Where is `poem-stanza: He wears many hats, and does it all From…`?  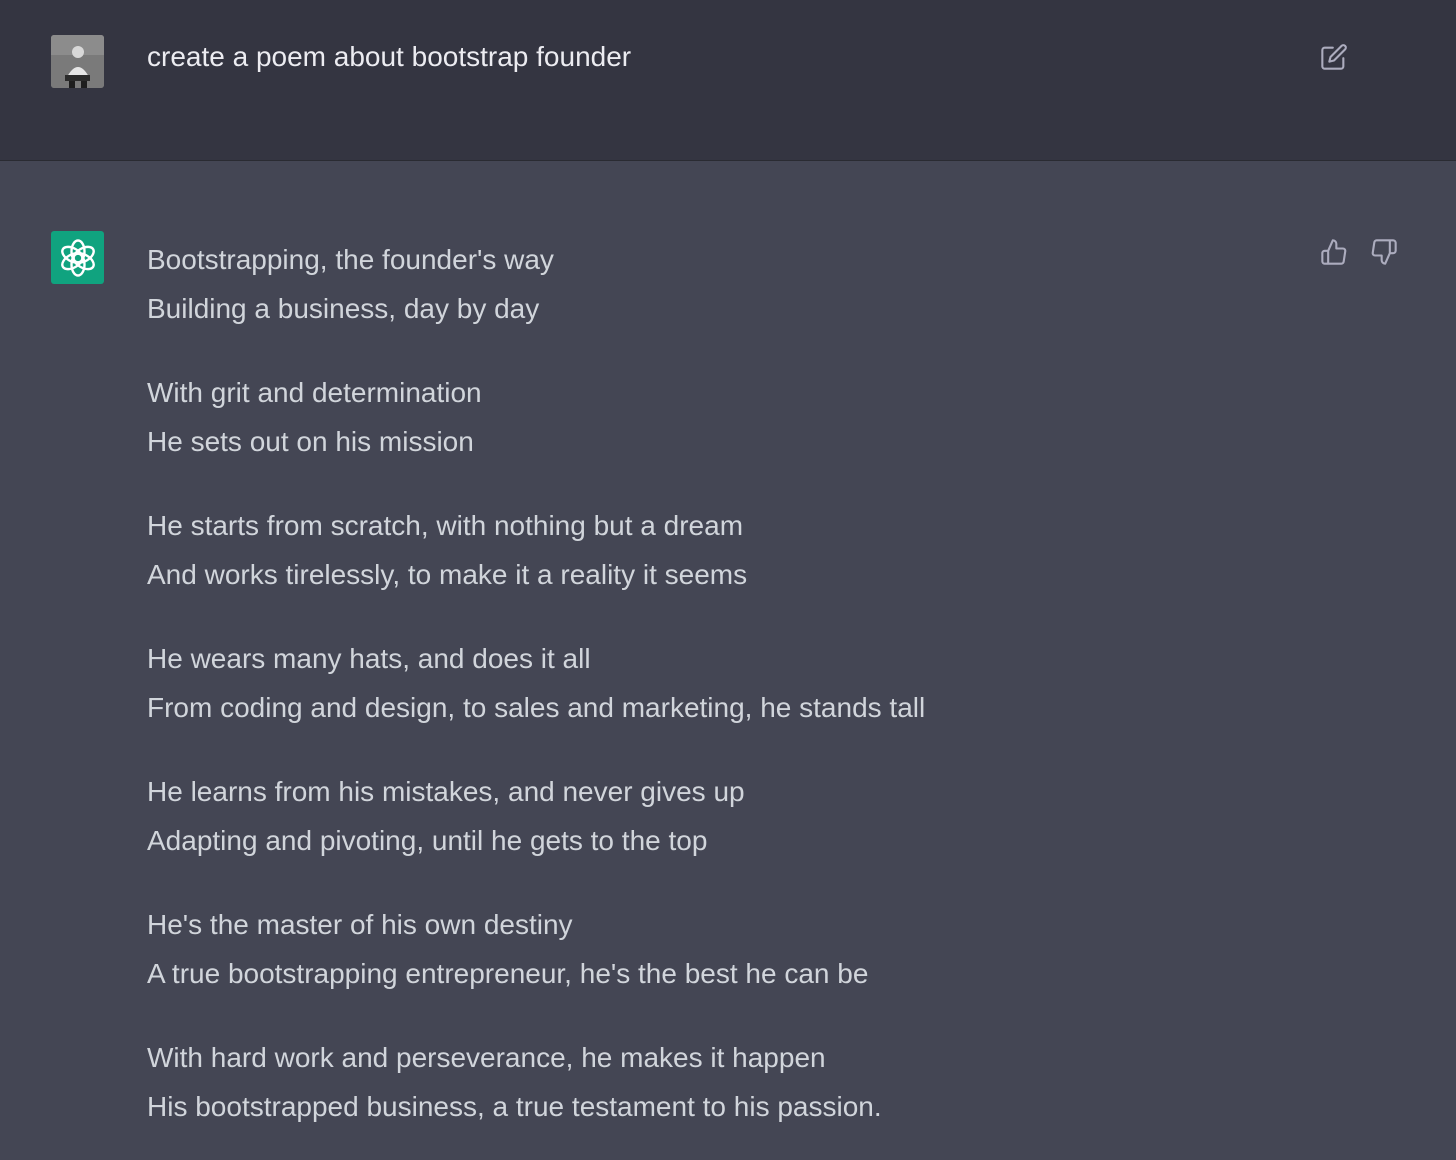
poem-stanza: He wears many hats, and does it all From… is located at coordinates (697, 683).